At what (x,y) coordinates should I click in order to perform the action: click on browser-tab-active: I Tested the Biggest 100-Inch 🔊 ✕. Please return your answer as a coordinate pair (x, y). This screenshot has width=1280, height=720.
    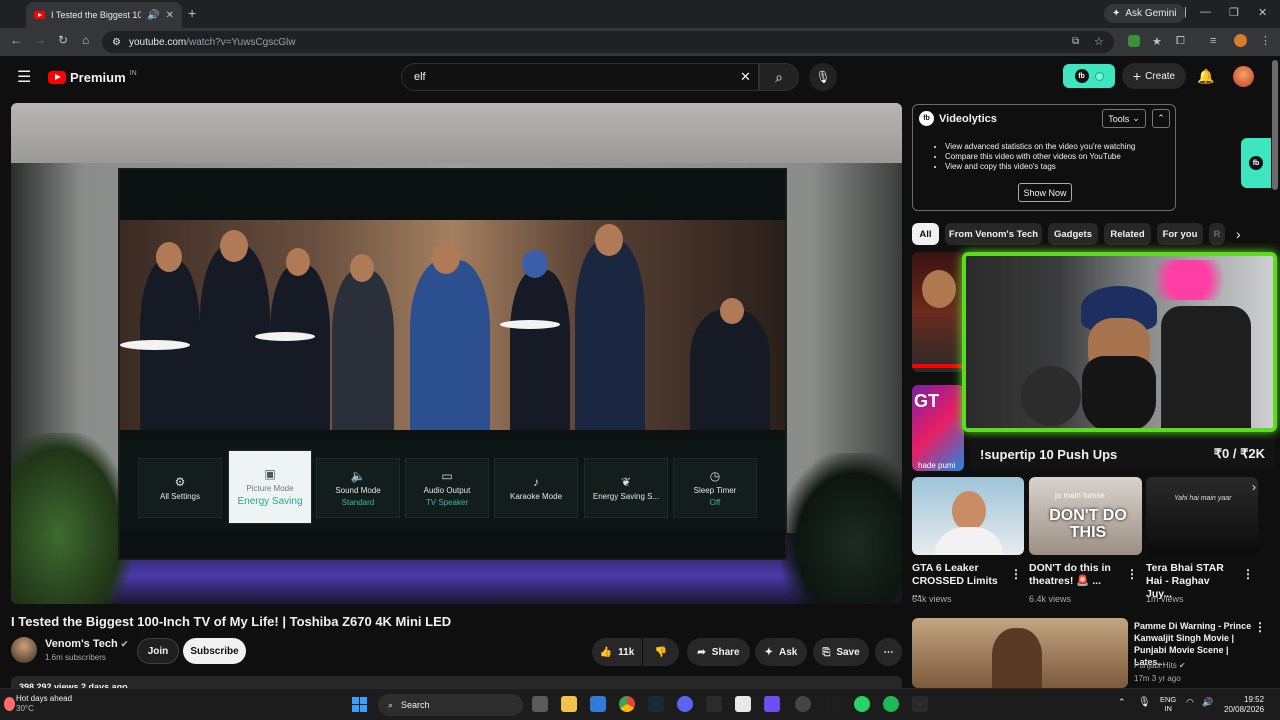
    Looking at the image, I should click on (104, 15).